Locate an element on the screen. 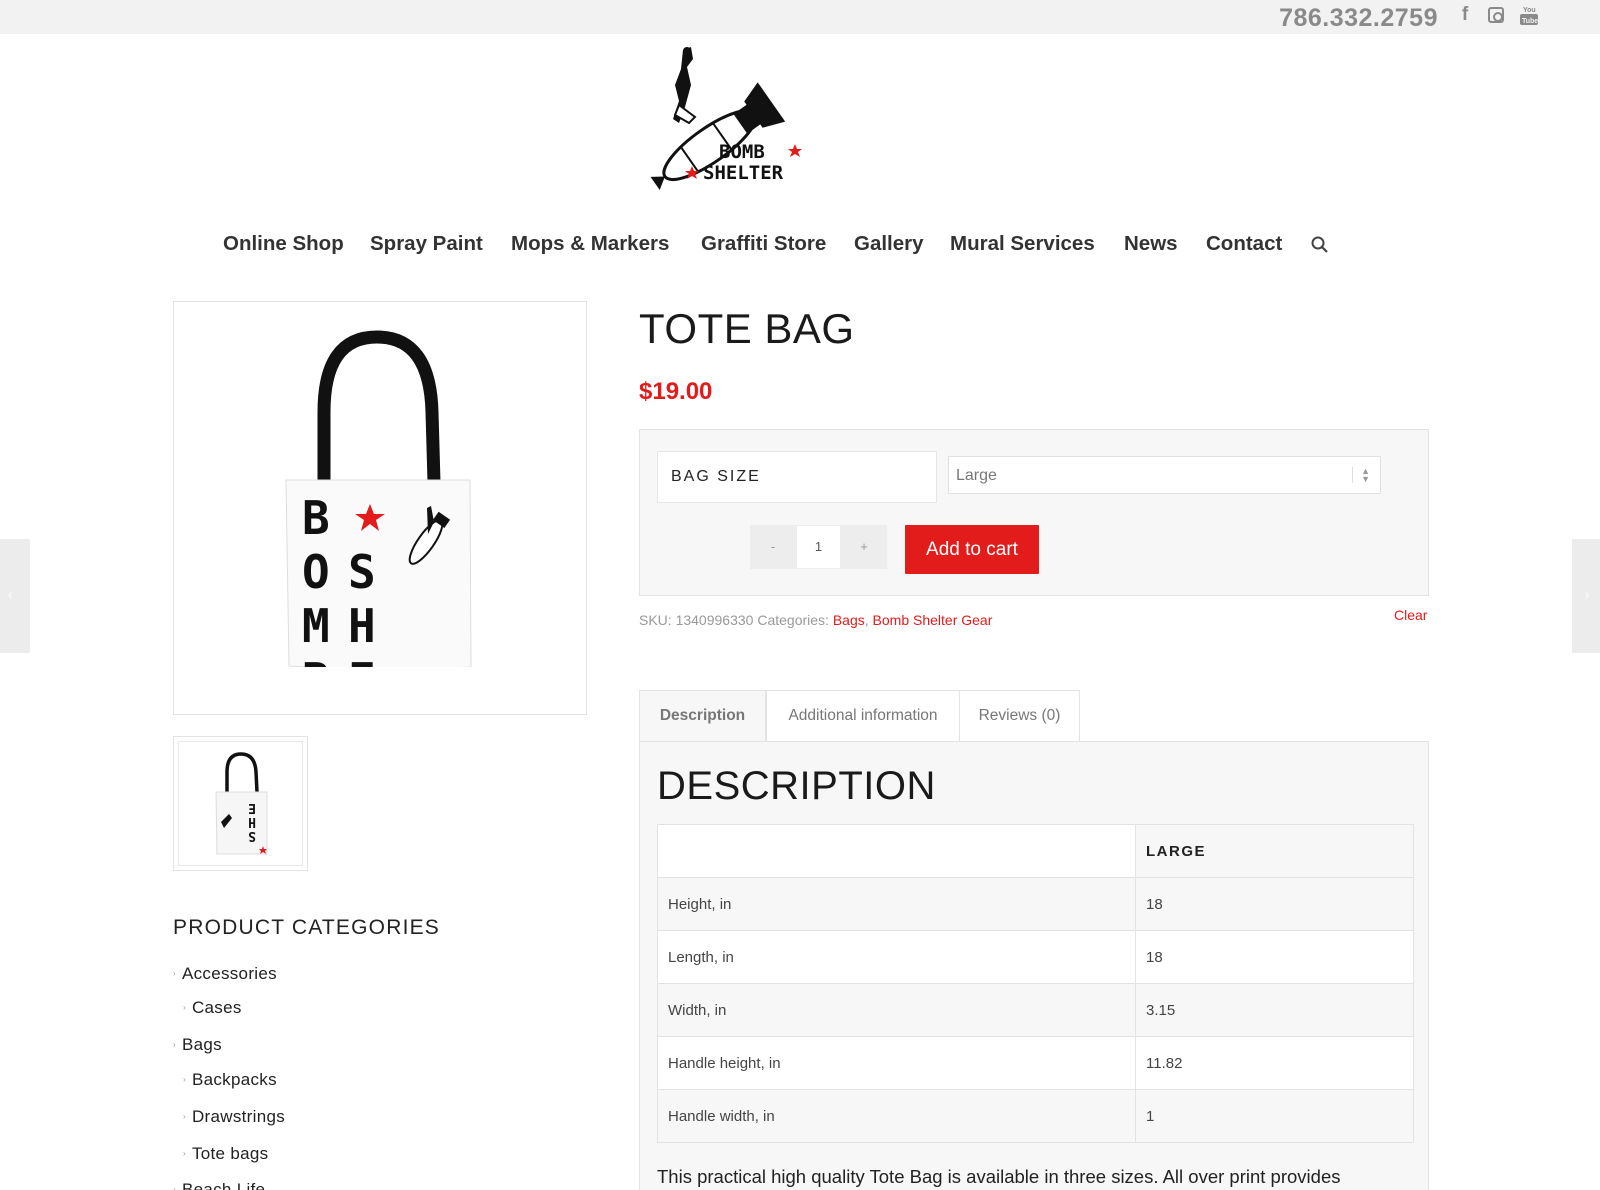 The image size is (1600, 1190). add-to-cart-button: Add to cart is located at coordinates (972, 549).